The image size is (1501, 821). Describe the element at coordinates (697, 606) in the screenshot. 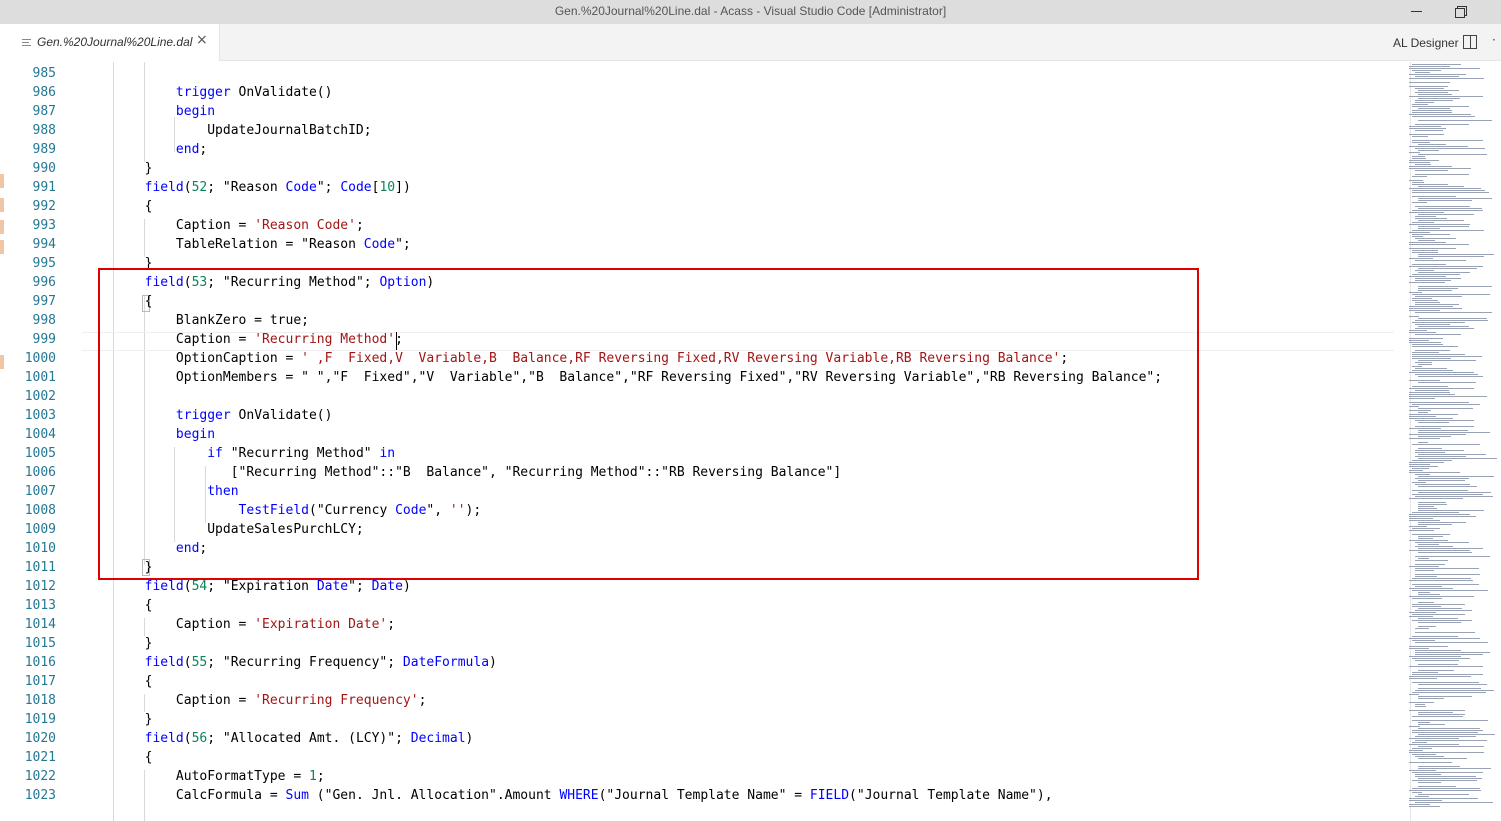

I see `code-line: 1013 {` at that location.